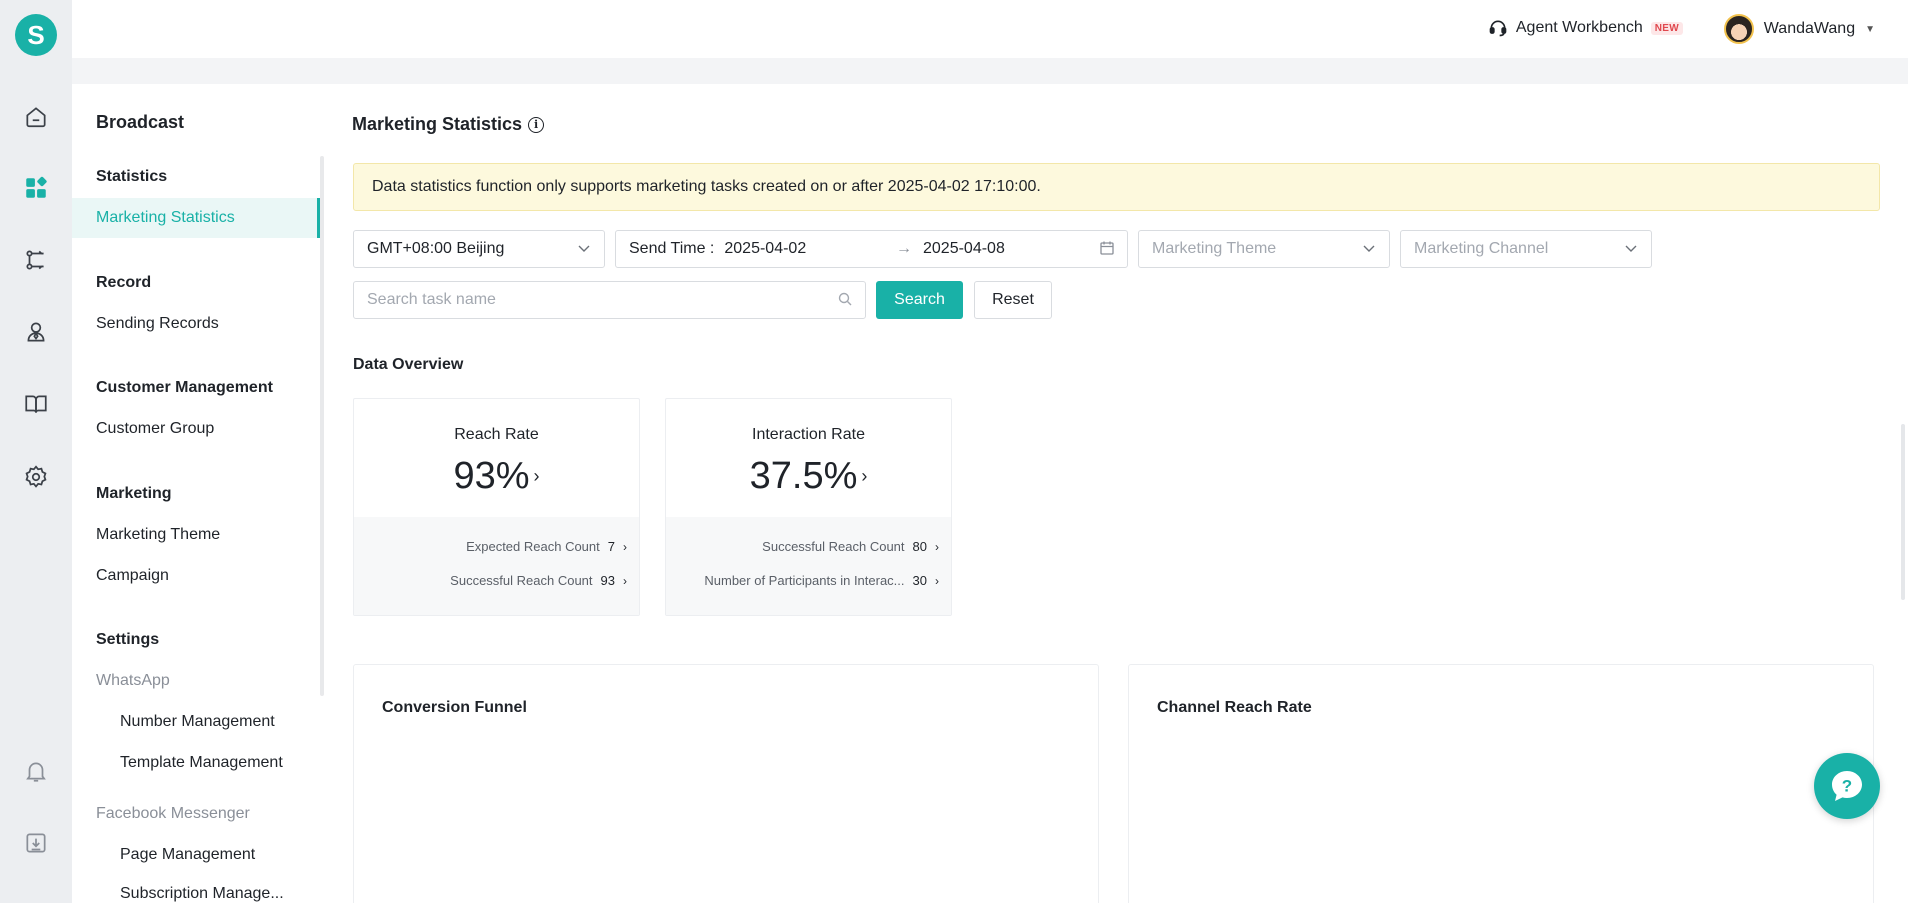 This screenshot has height=903, width=1908. I want to click on date-start-input: 2025-04-02, so click(765, 249).